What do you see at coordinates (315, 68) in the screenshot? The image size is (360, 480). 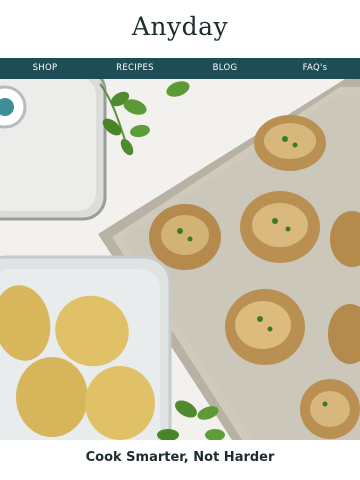 I see `nav-item-faqs: FAQ's` at bounding box center [315, 68].